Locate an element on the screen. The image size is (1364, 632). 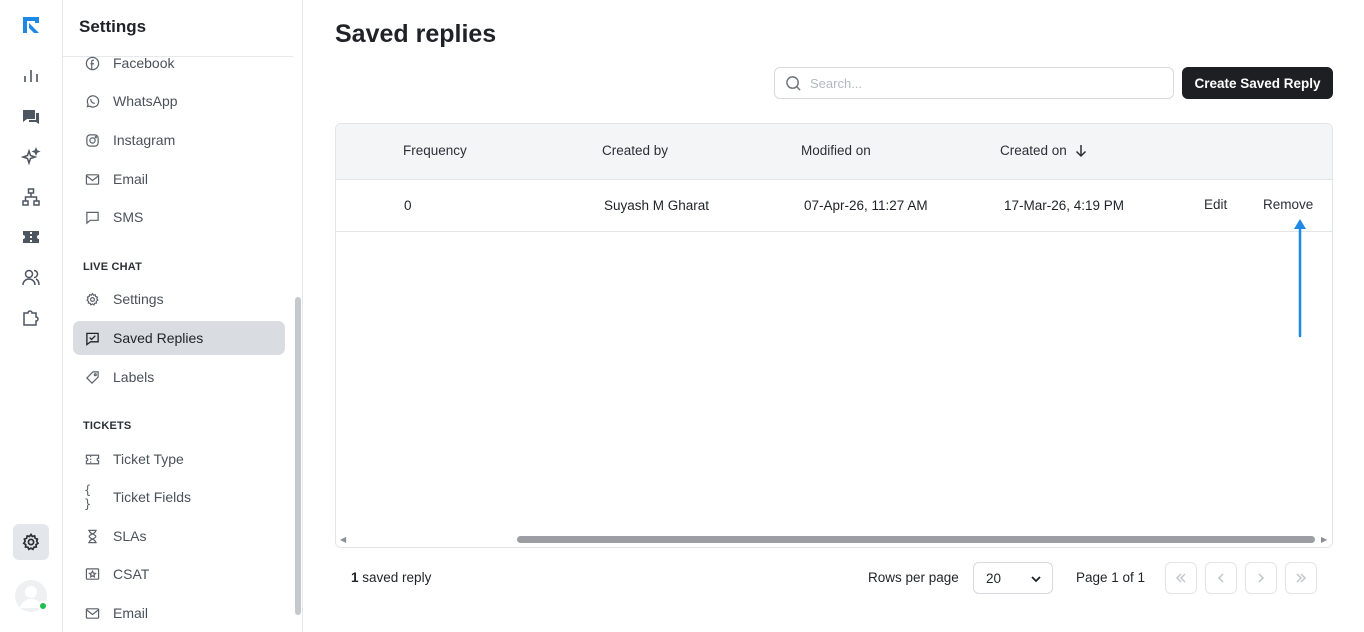
sidebar-scrollbar is located at coordinates (298, 456).